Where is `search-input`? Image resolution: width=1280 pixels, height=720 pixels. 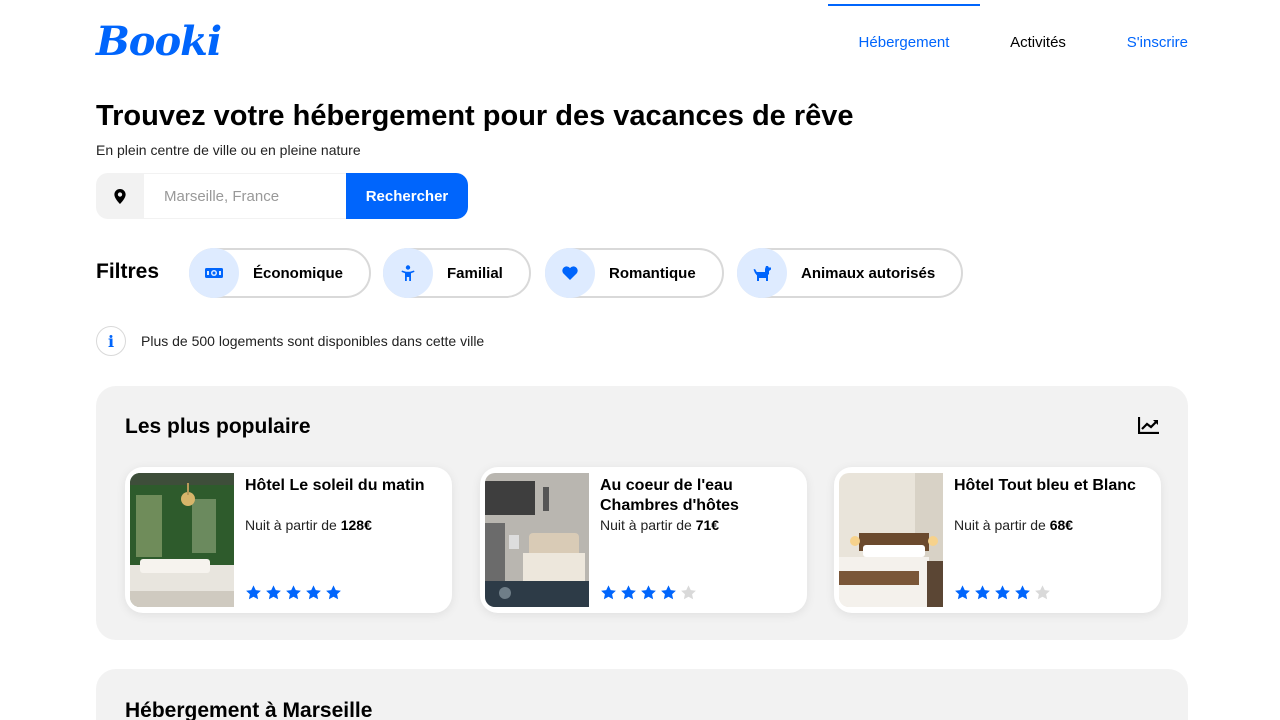
search-input is located at coordinates (245, 196).